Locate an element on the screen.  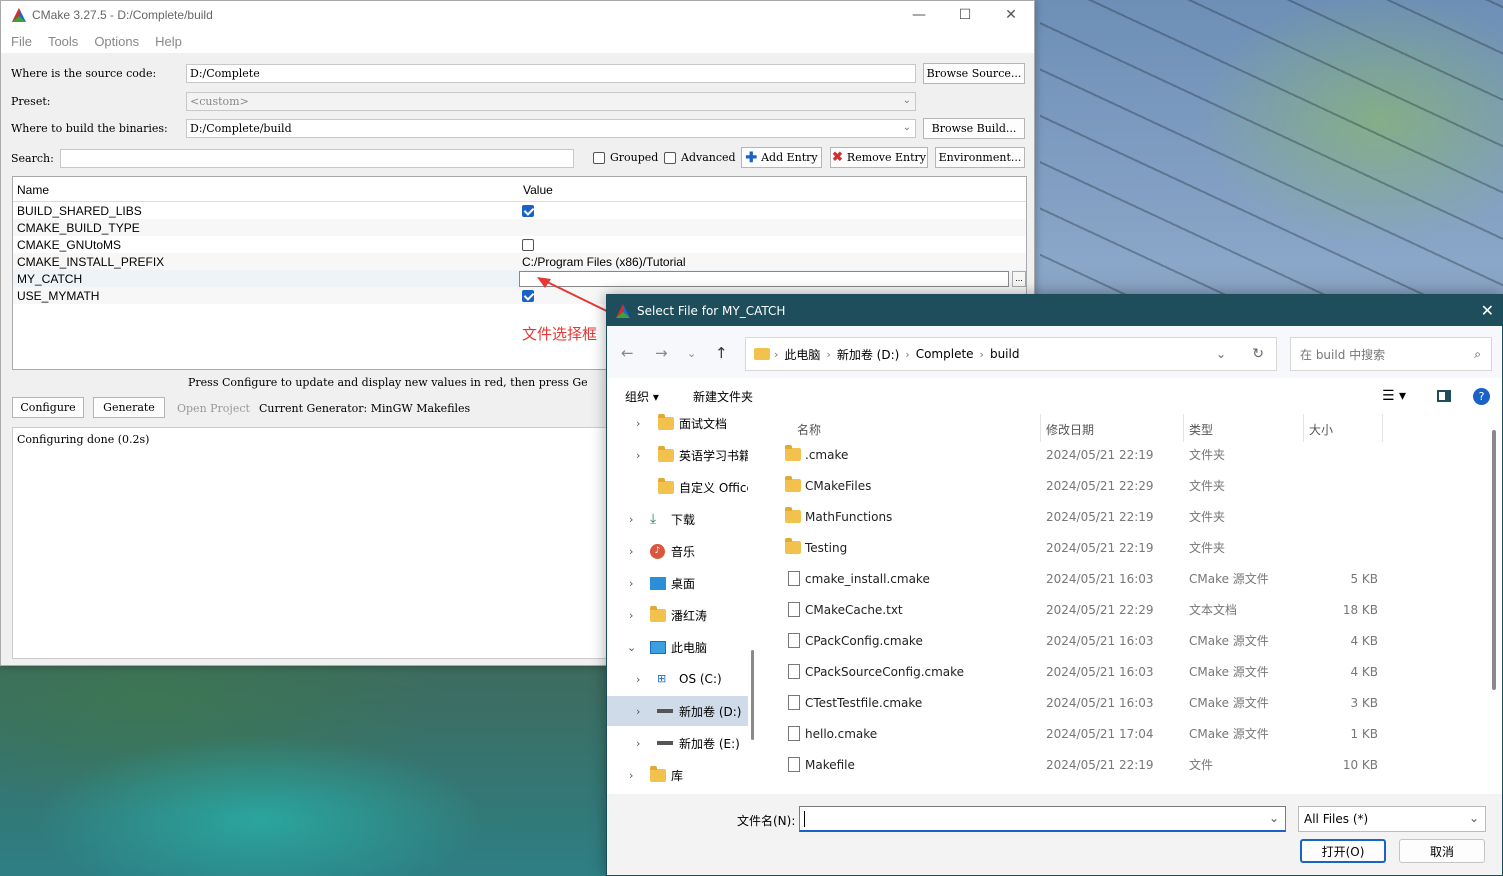
table-row: CMAKE_GNUtoMS is located at coordinates (519, 244).